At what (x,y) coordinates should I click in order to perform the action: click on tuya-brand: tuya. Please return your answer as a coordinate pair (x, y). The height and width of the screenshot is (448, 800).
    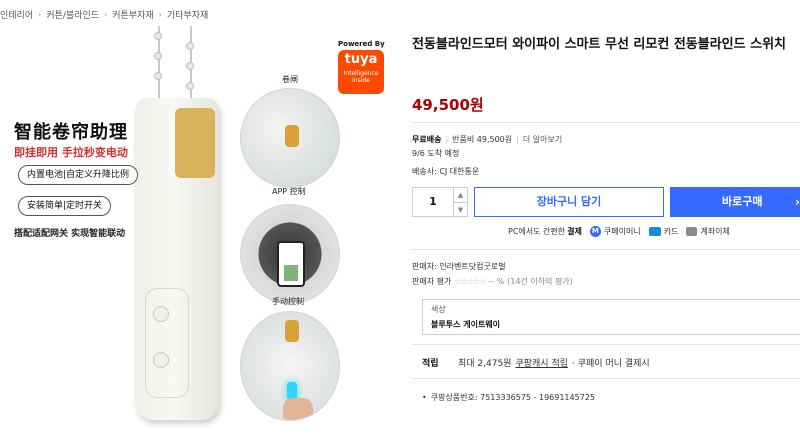
    Looking at the image, I should click on (361, 59).